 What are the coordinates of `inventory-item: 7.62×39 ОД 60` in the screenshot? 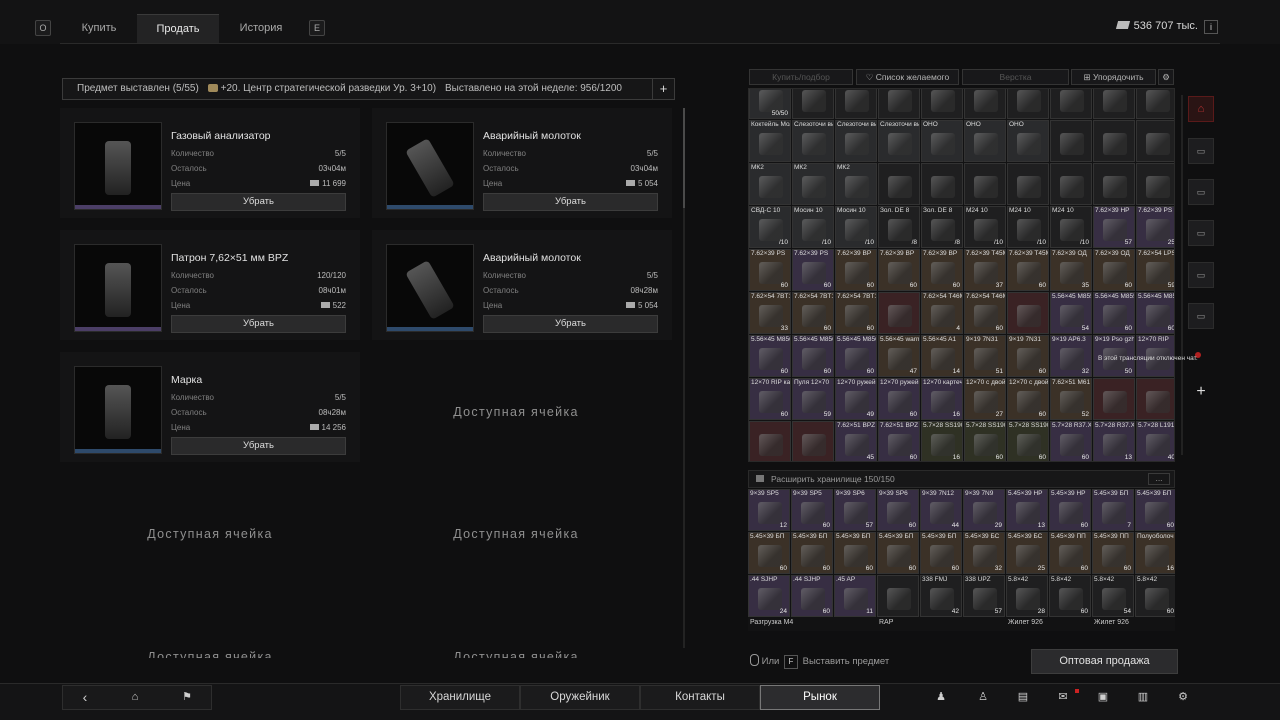 It's located at (1114, 270).